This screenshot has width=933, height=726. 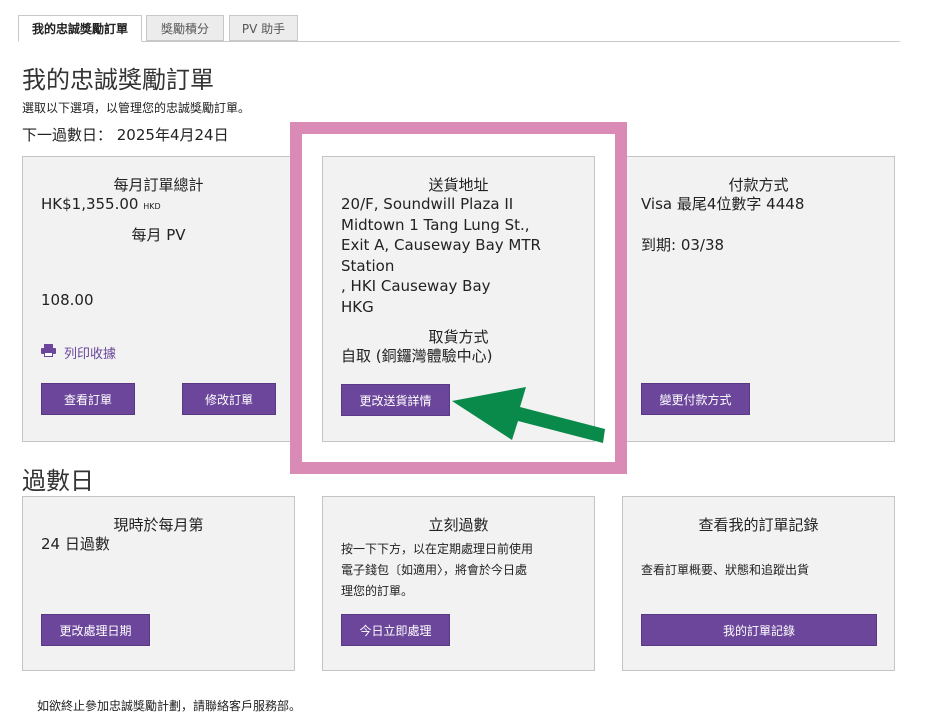 I want to click on currency-code: HKD, so click(x=152, y=206).